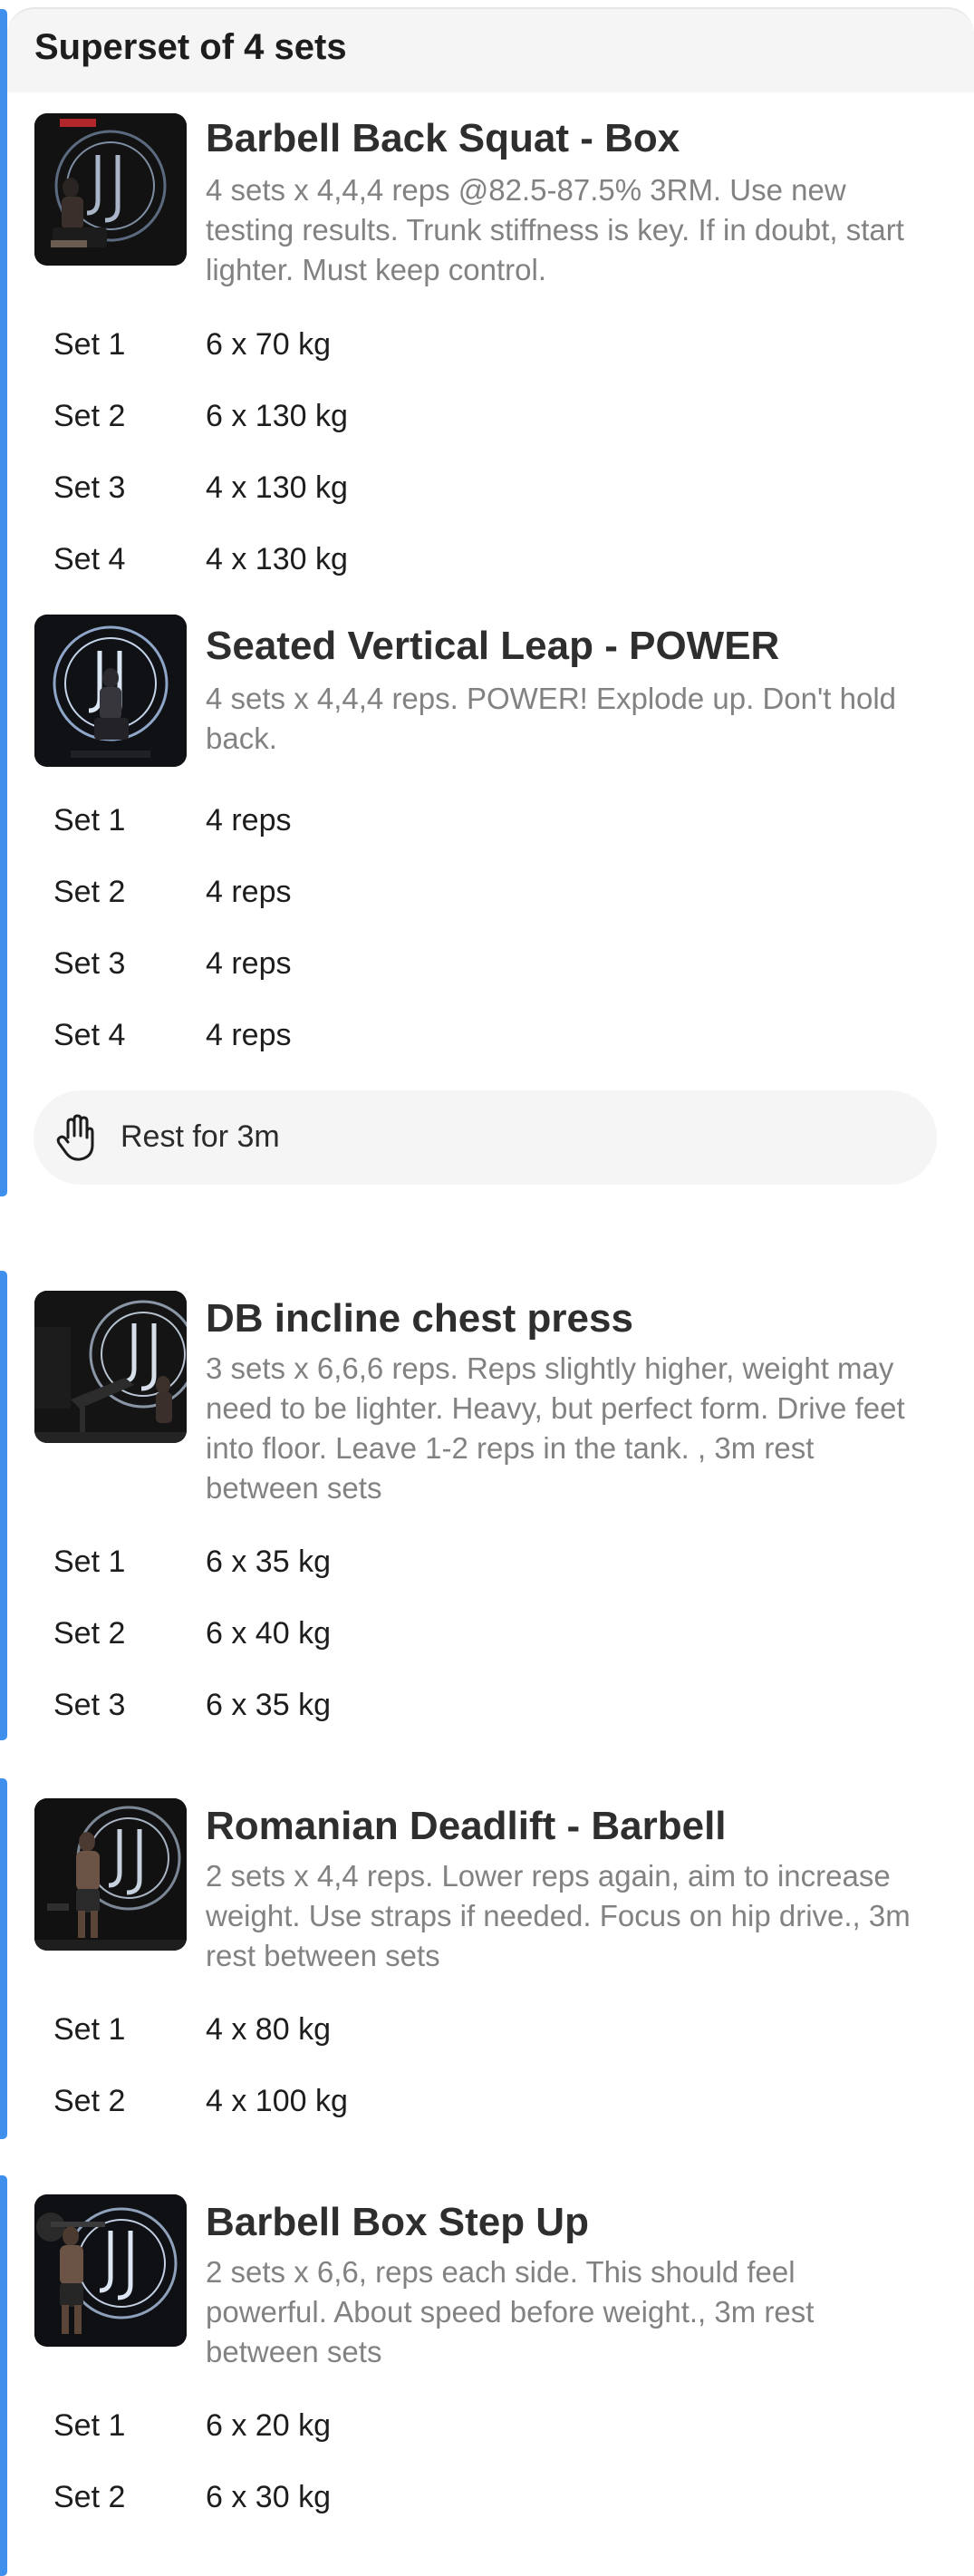 This screenshot has width=974, height=2576. What do you see at coordinates (487, 1038) in the screenshot?
I see `set-row: Set 4 4 reps` at bounding box center [487, 1038].